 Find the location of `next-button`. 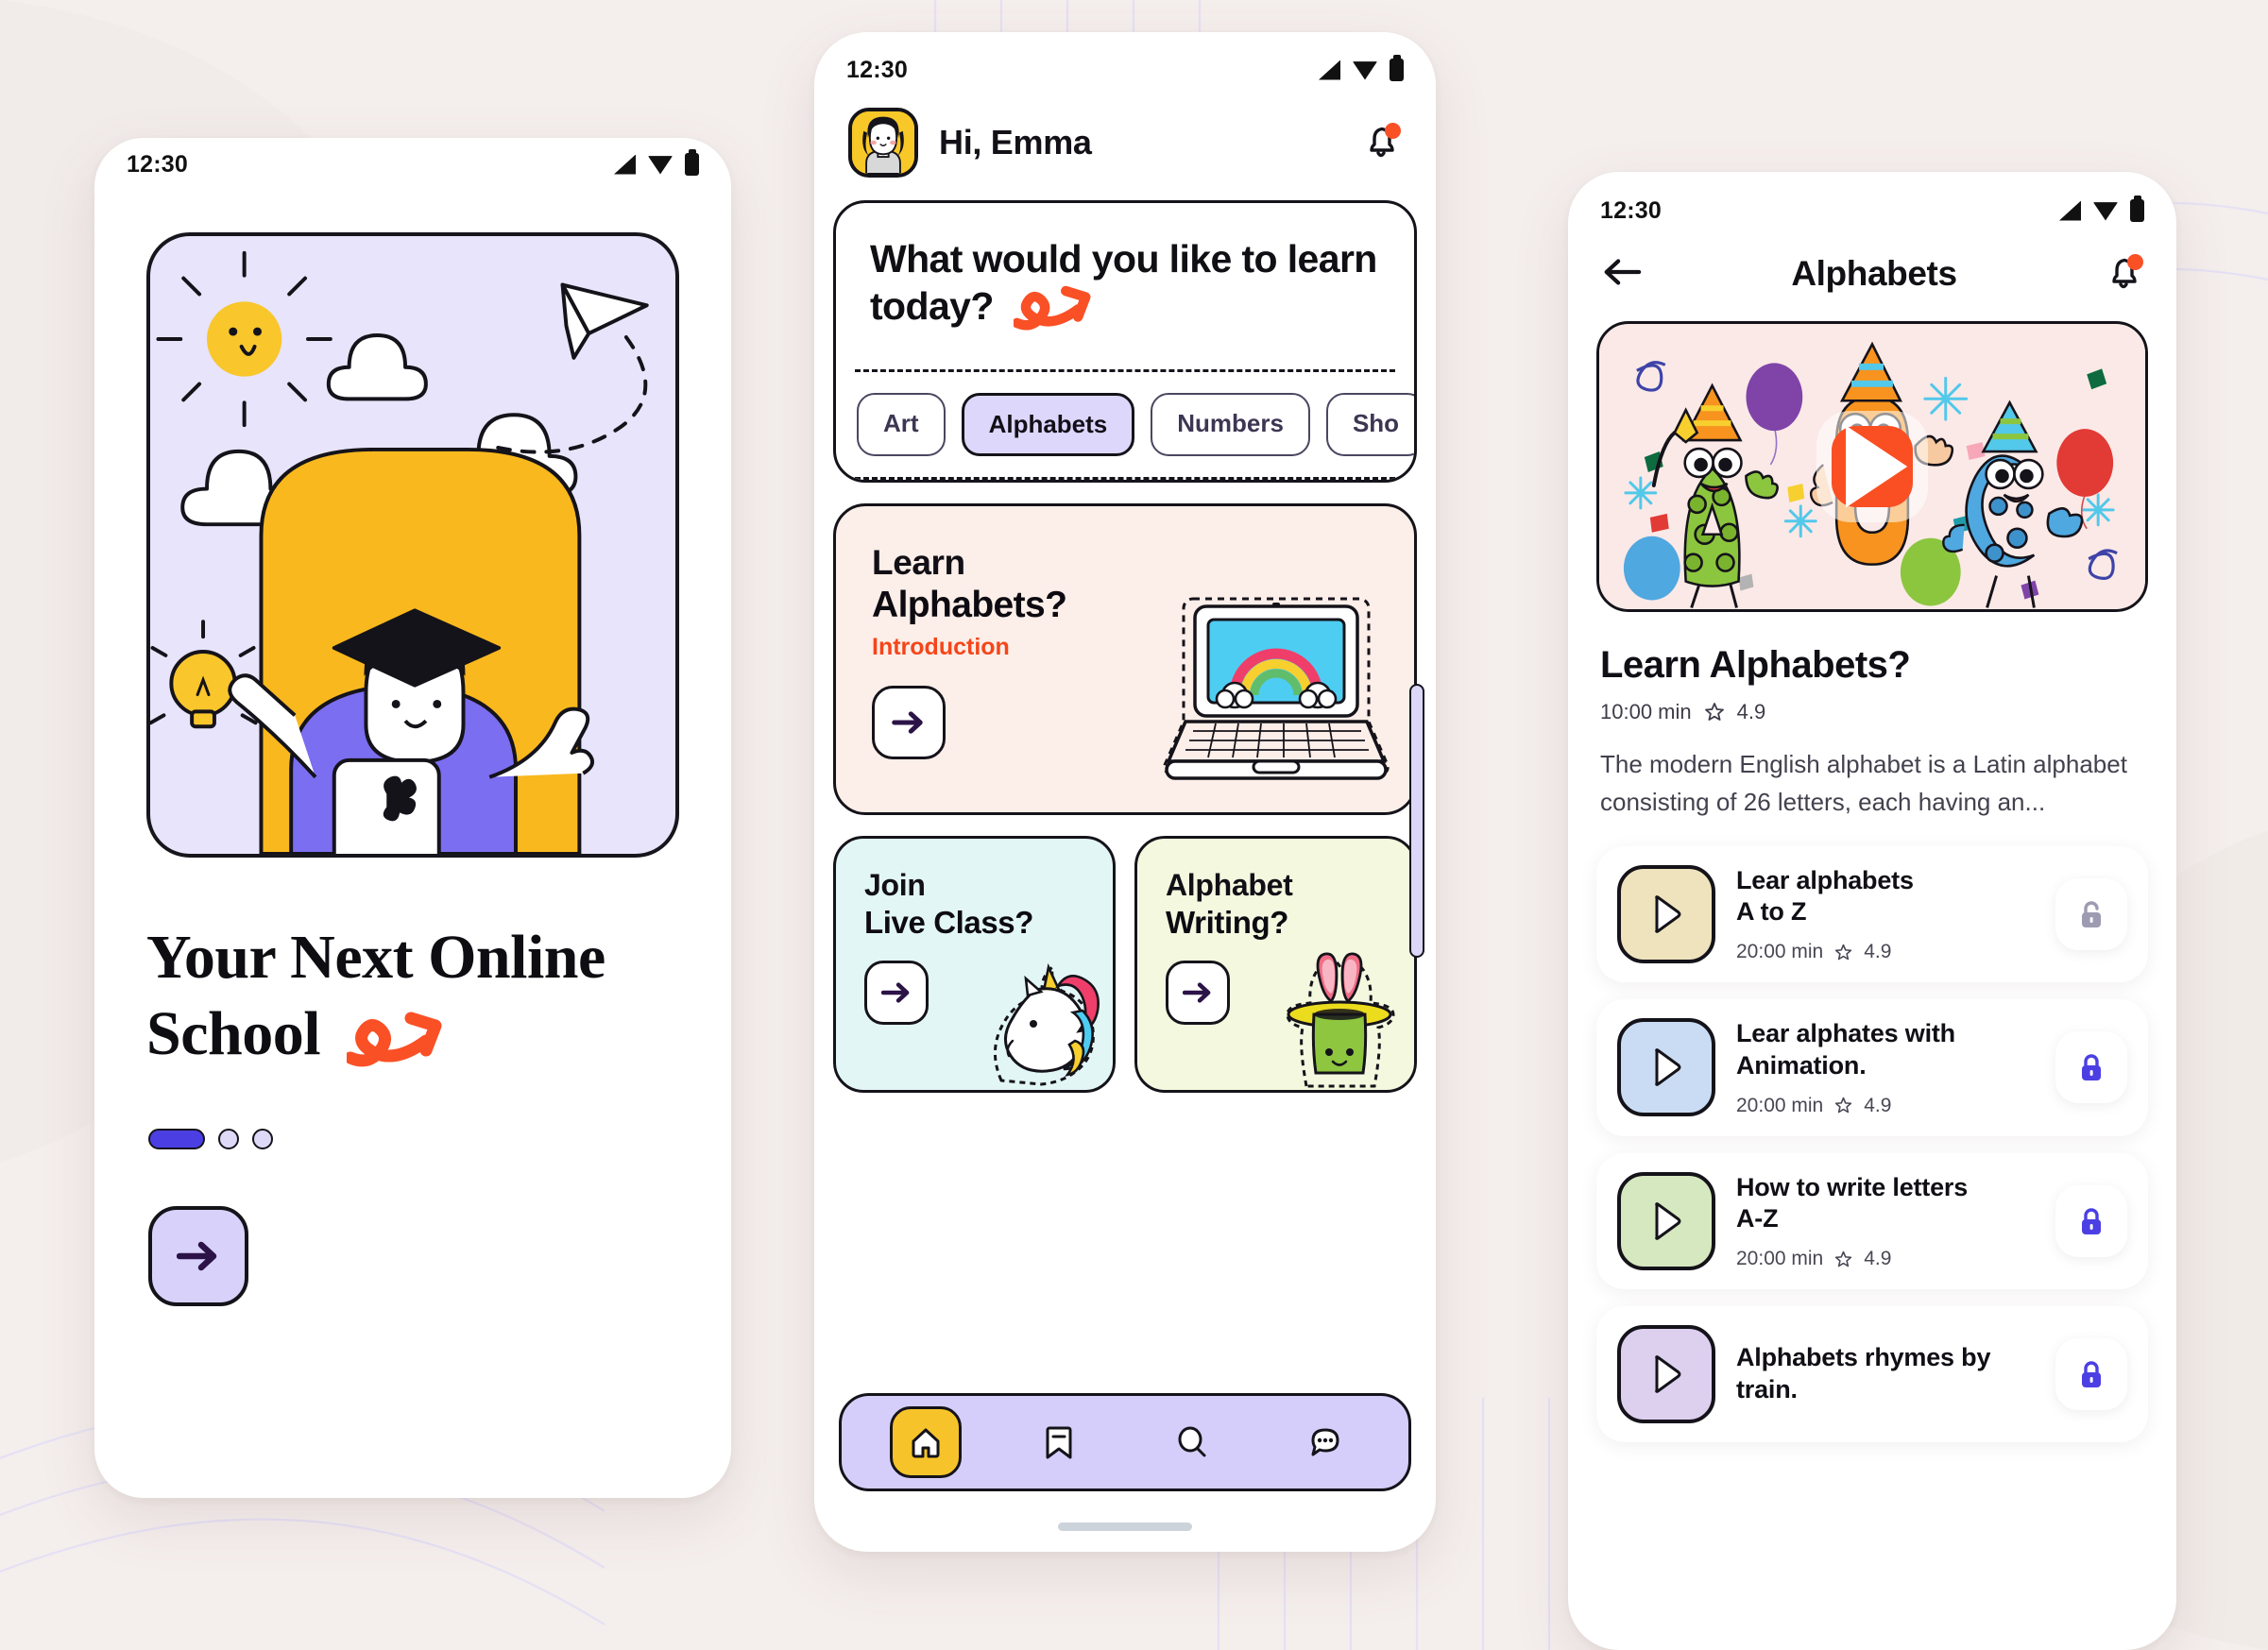

next-button is located at coordinates (198, 1256).